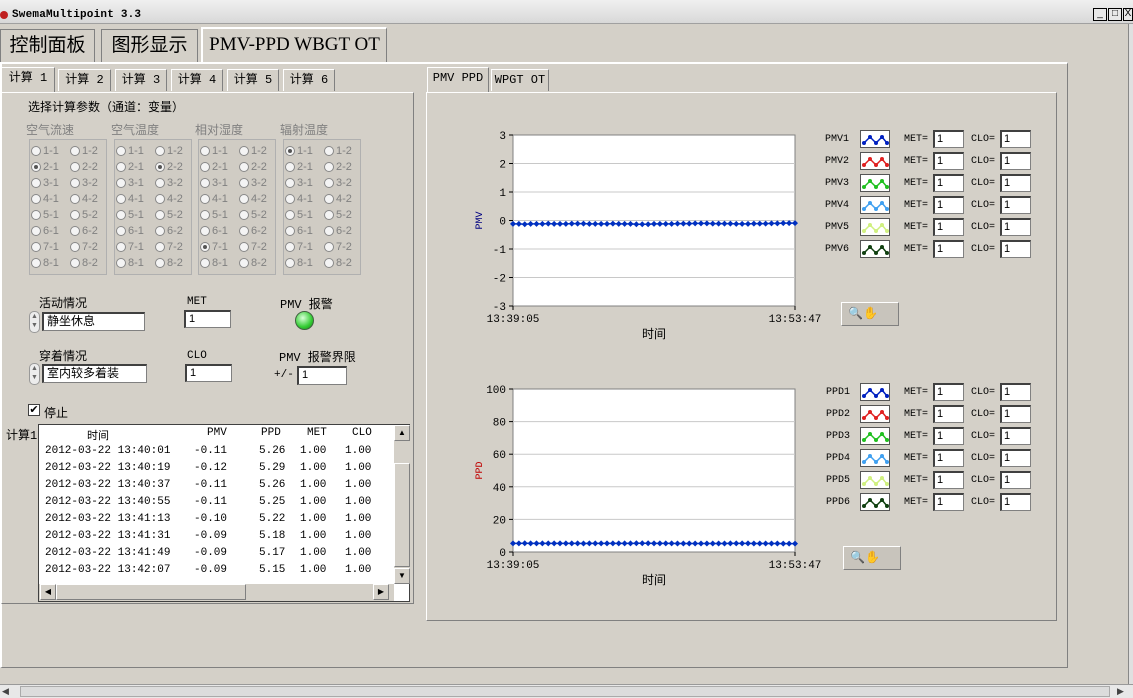  What do you see at coordinates (216, 553) in the screenshot?
I see `table-row: 2012-03-22 13:41:49 -0.09 5.17 1.00 1.00` at bounding box center [216, 553].